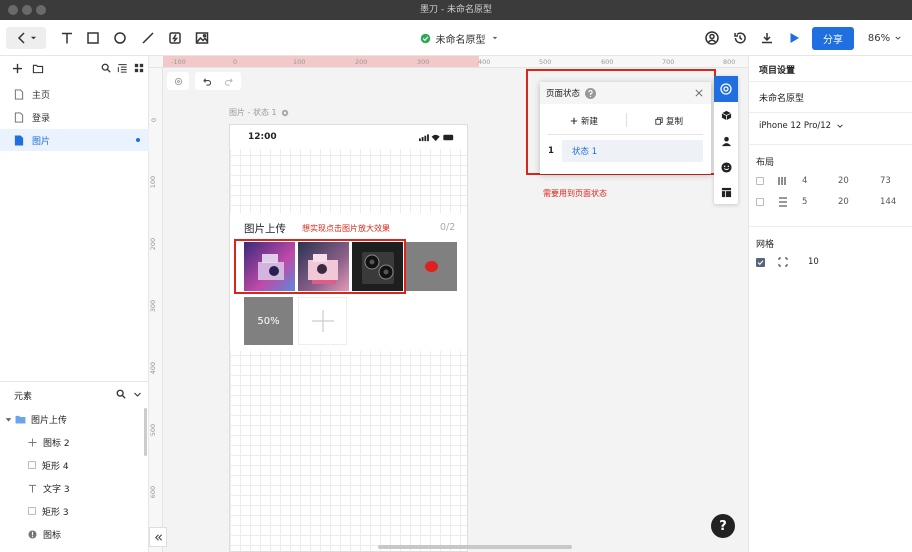 The height and width of the screenshot is (552, 912). I want to click on element-item-icon2: 图标 2, so click(74, 442).